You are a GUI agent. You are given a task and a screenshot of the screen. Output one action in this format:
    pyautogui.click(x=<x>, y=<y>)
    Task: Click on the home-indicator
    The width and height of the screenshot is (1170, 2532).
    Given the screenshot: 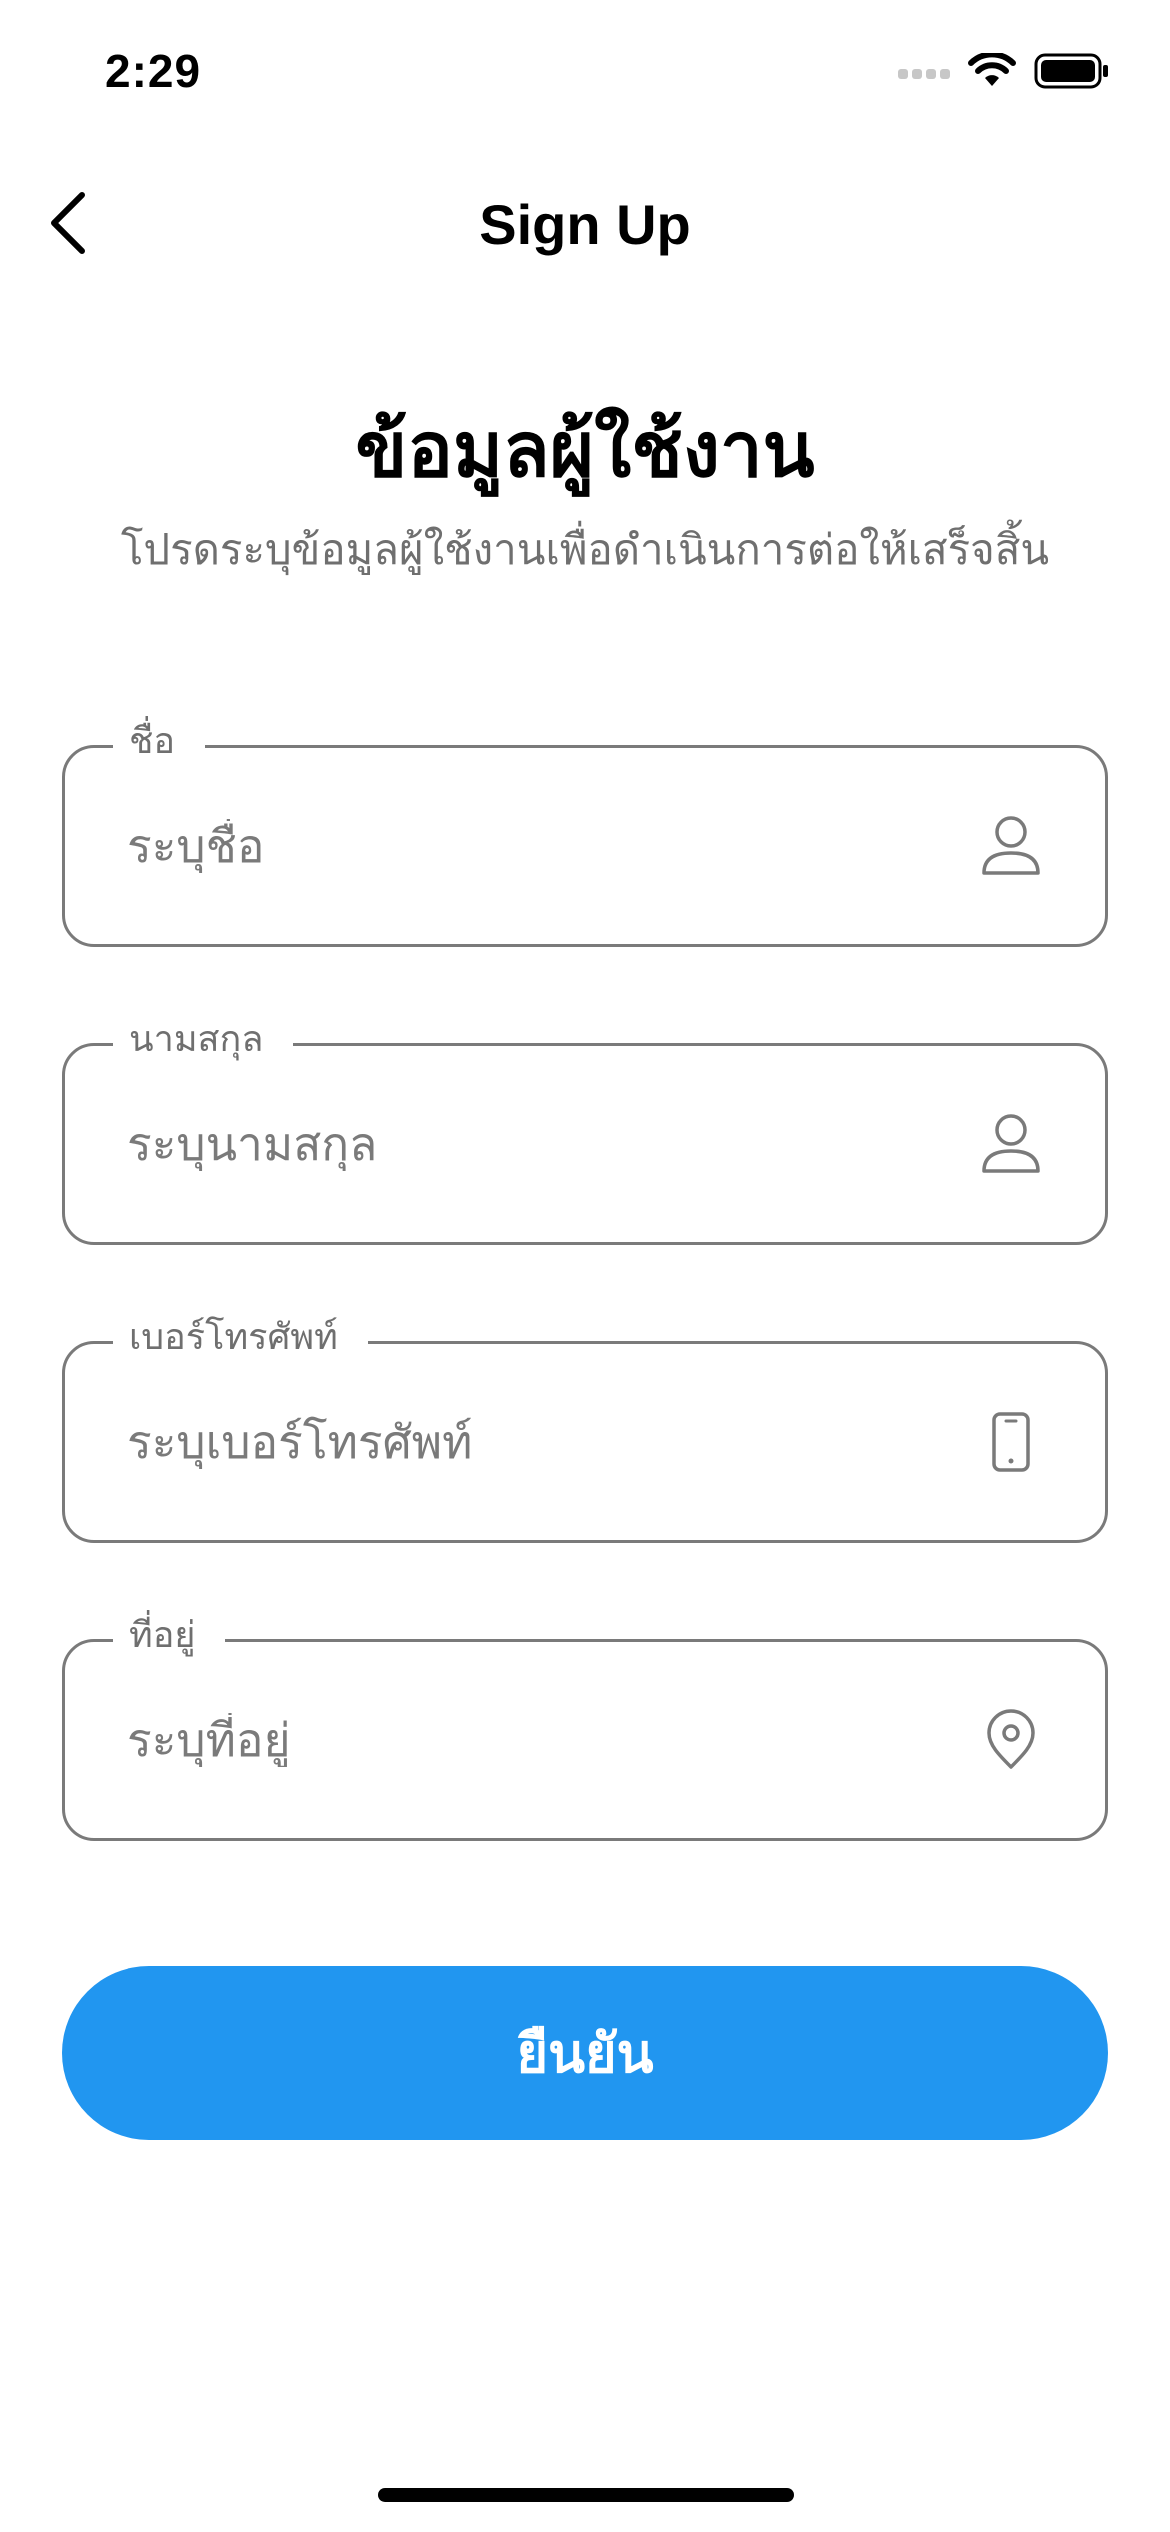 What is the action you would take?
    pyautogui.click(x=586, y=2495)
    